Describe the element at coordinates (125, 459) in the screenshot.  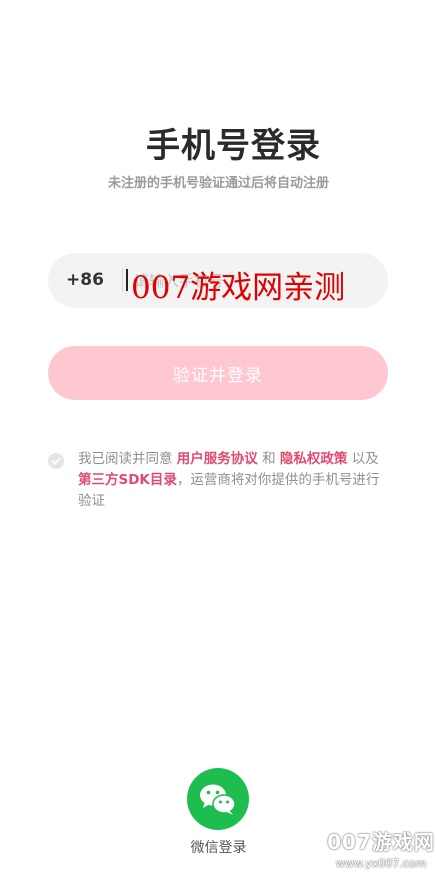
I see `agreement-prefix: 我已阅读并同意` at that location.